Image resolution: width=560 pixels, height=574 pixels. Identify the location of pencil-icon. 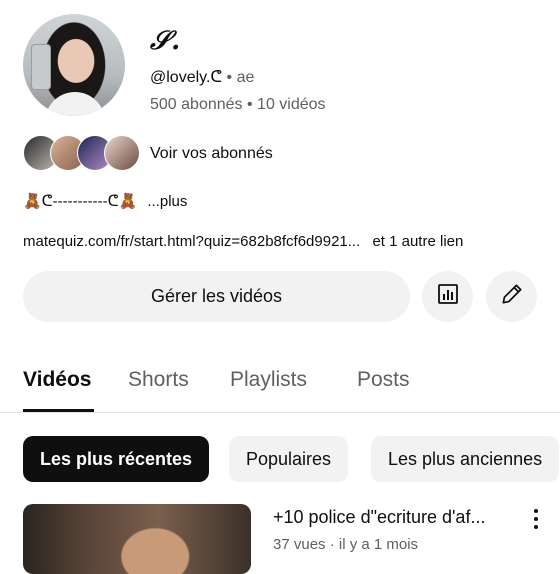
(512, 296).